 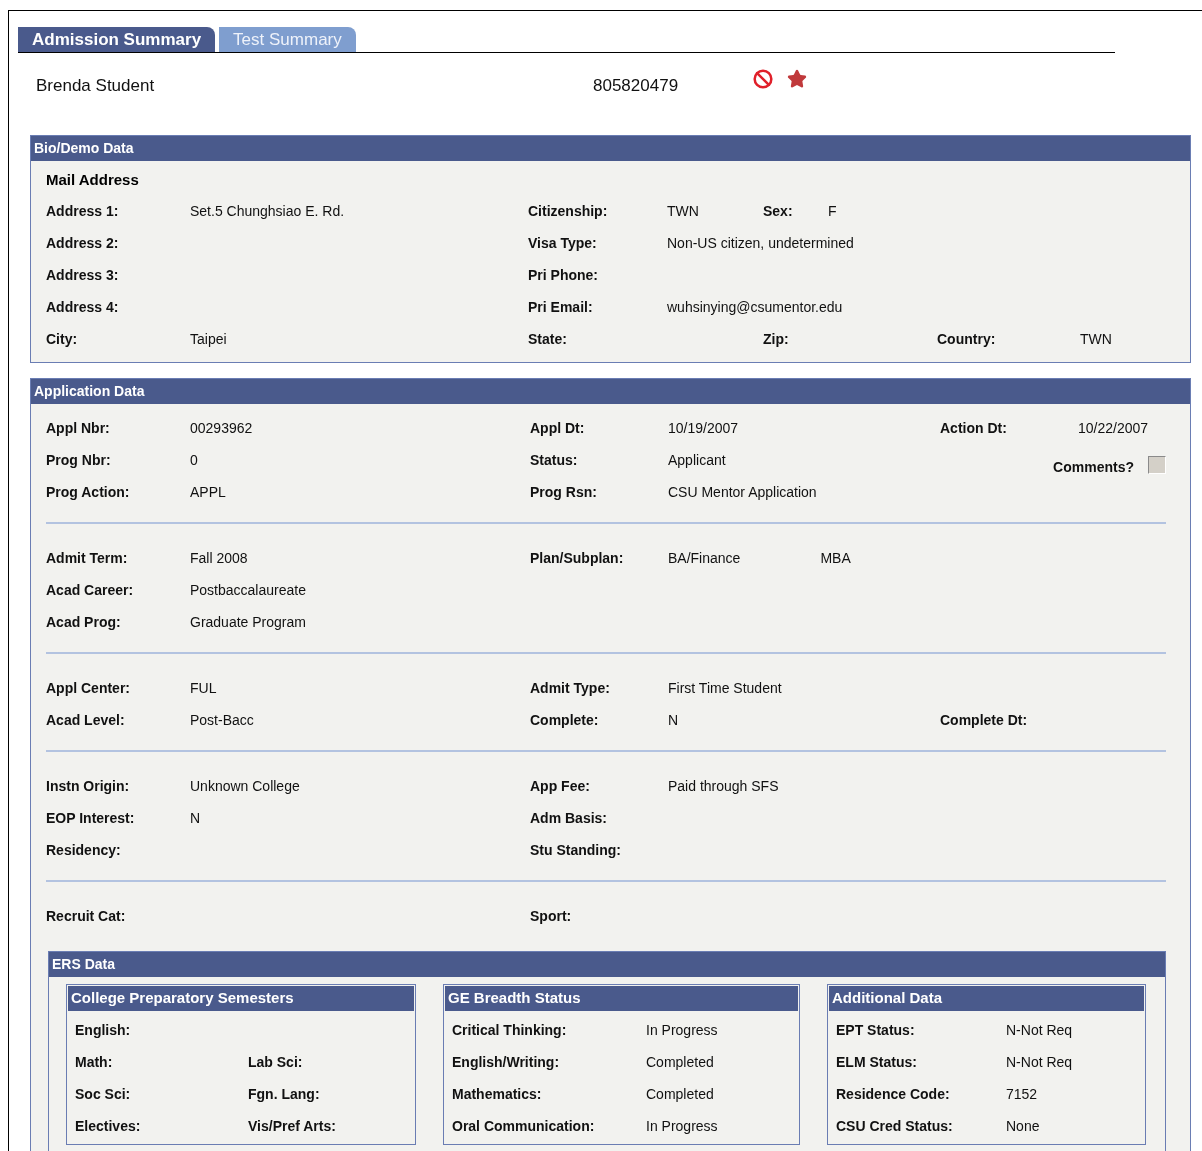 What do you see at coordinates (523, 1126) in the screenshot?
I see `field-label: Oral Communication:` at bounding box center [523, 1126].